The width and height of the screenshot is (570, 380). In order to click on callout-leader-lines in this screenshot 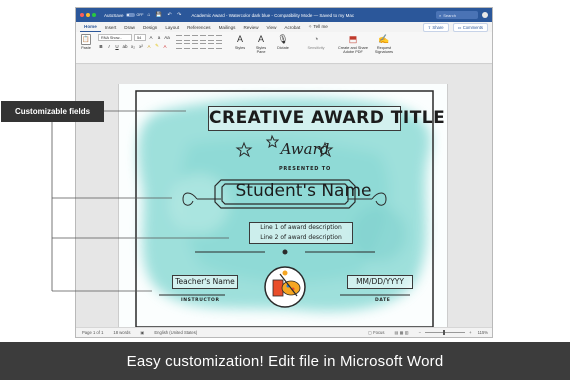, I will do `click(140, 201)`.